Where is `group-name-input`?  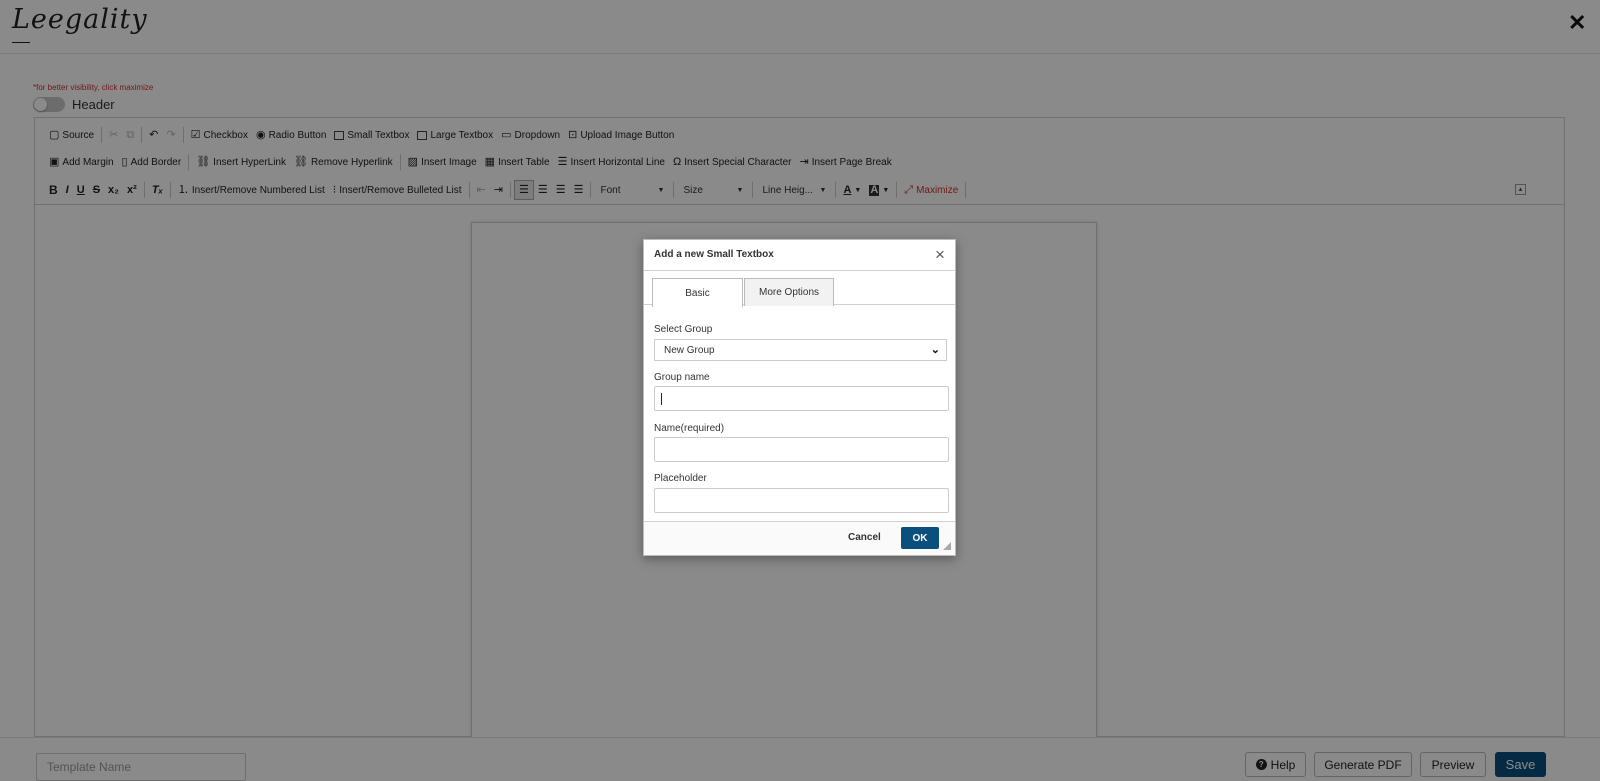 group-name-input is located at coordinates (801, 398).